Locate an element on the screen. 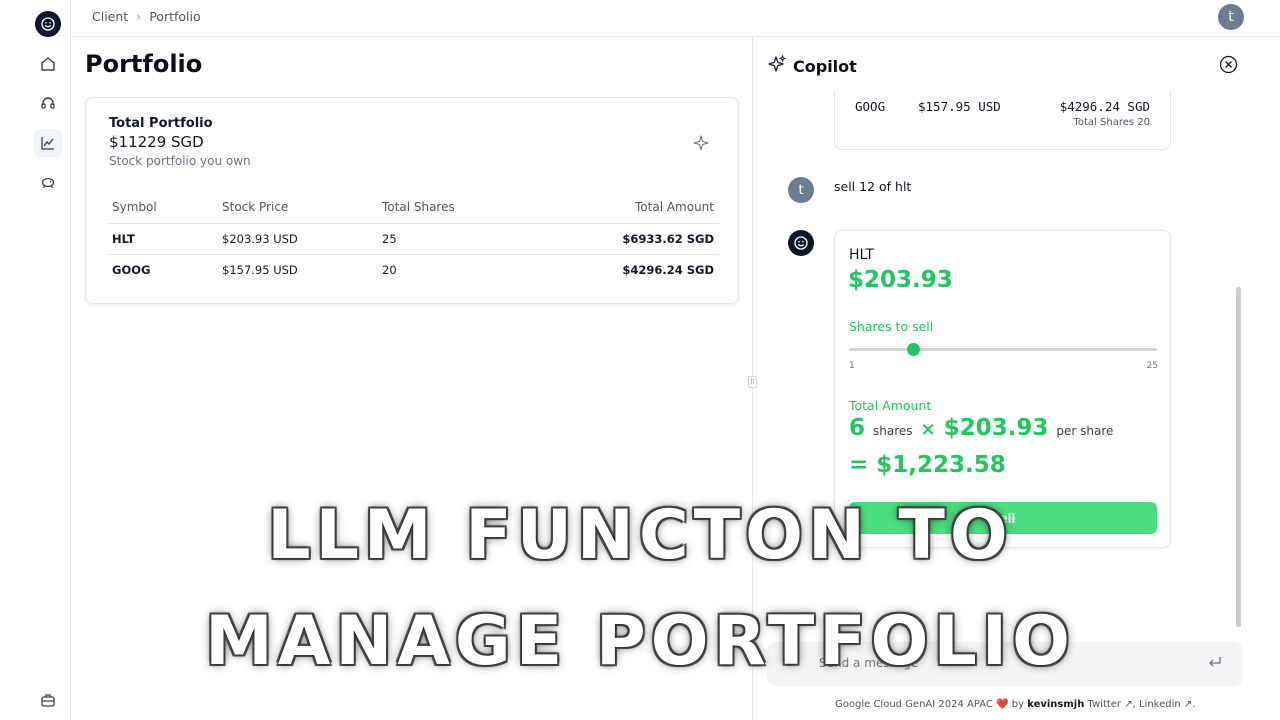  col-stock-price: Stock Price is located at coordinates (297, 207).